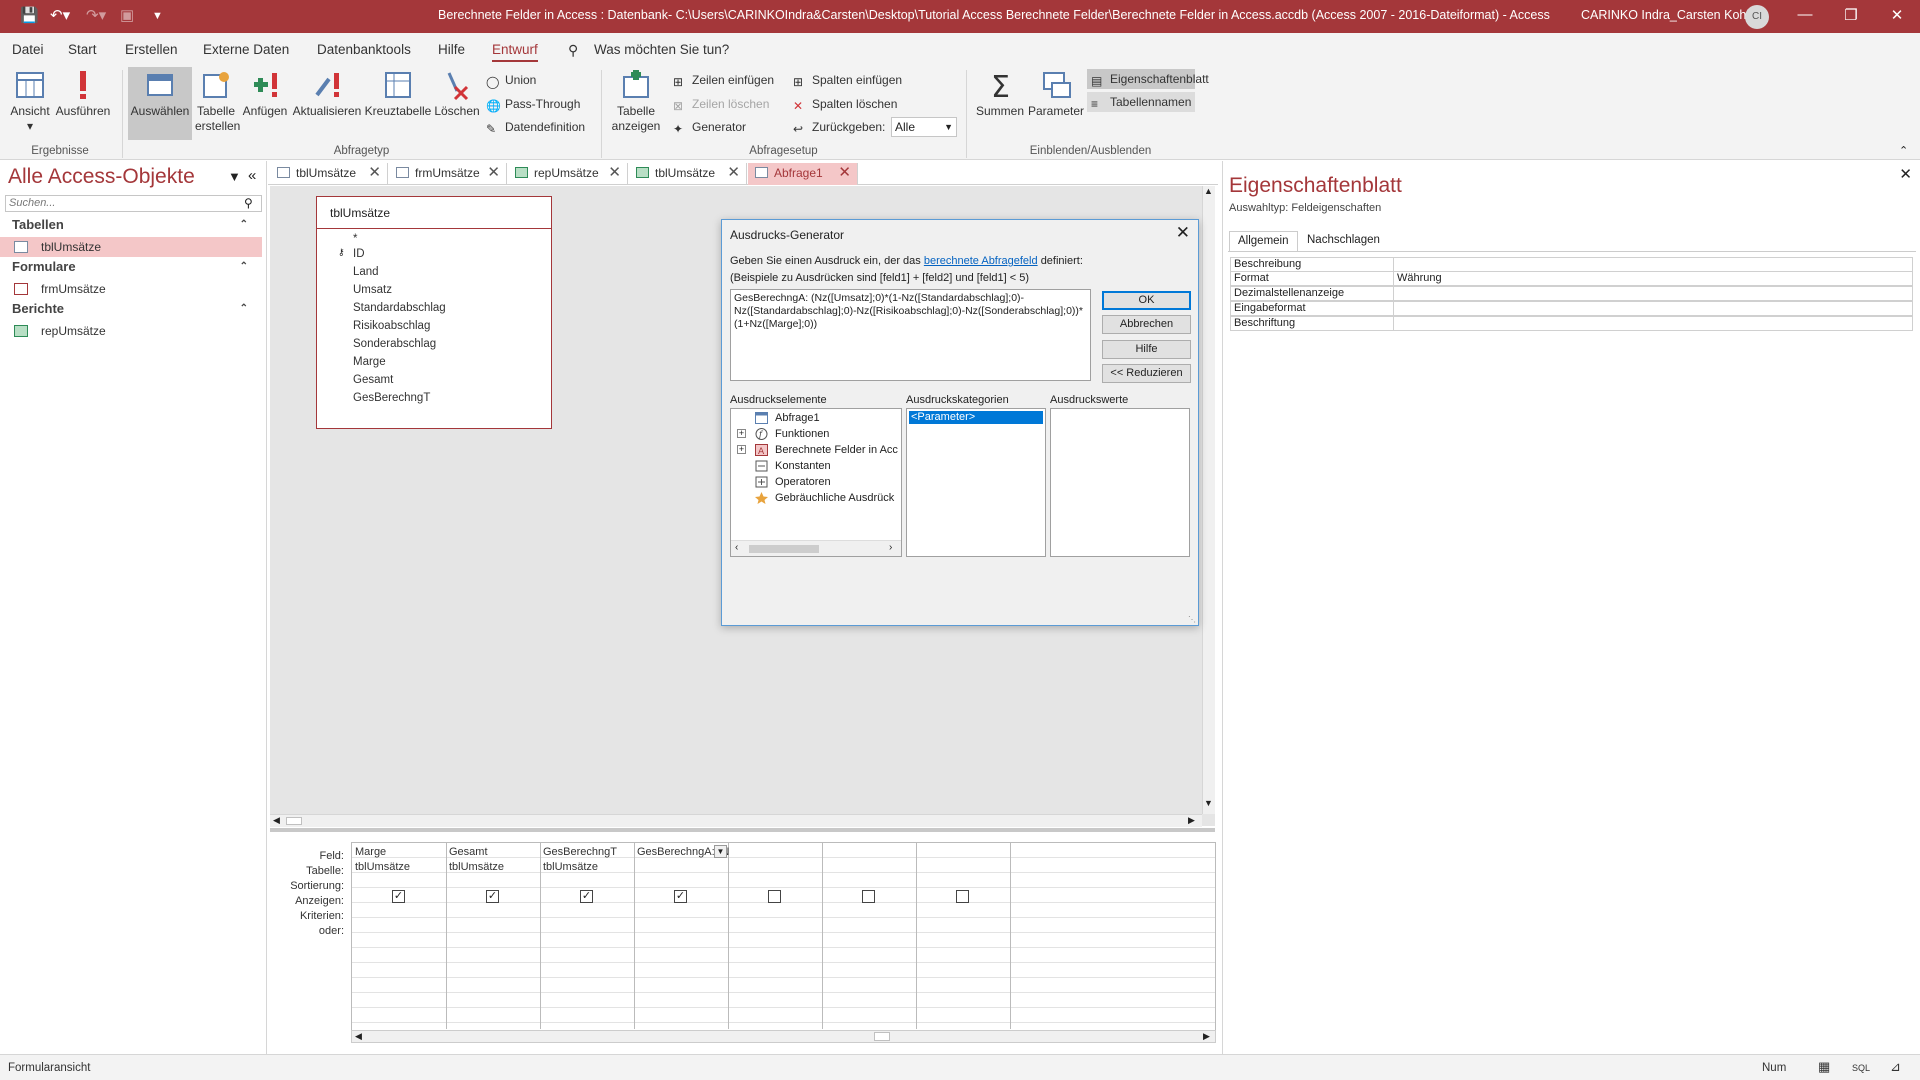 The width and height of the screenshot is (1920, 1080). What do you see at coordinates (1192, 619) in the screenshot?
I see `resize-grip-icon: ⋱` at bounding box center [1192, 619].